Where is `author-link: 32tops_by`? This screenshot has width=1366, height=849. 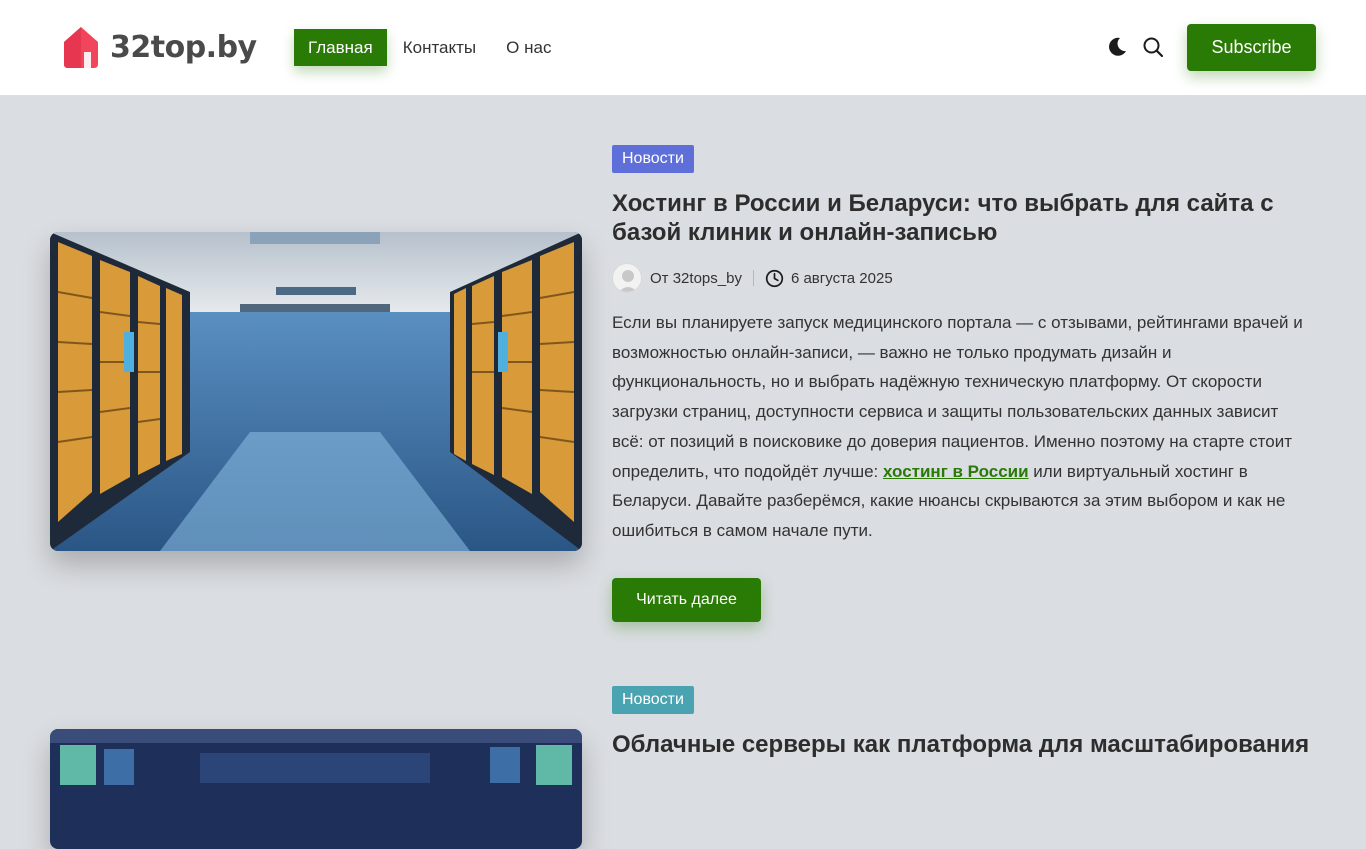
author-link: 32tops_by is located at coordinates (707, 278).